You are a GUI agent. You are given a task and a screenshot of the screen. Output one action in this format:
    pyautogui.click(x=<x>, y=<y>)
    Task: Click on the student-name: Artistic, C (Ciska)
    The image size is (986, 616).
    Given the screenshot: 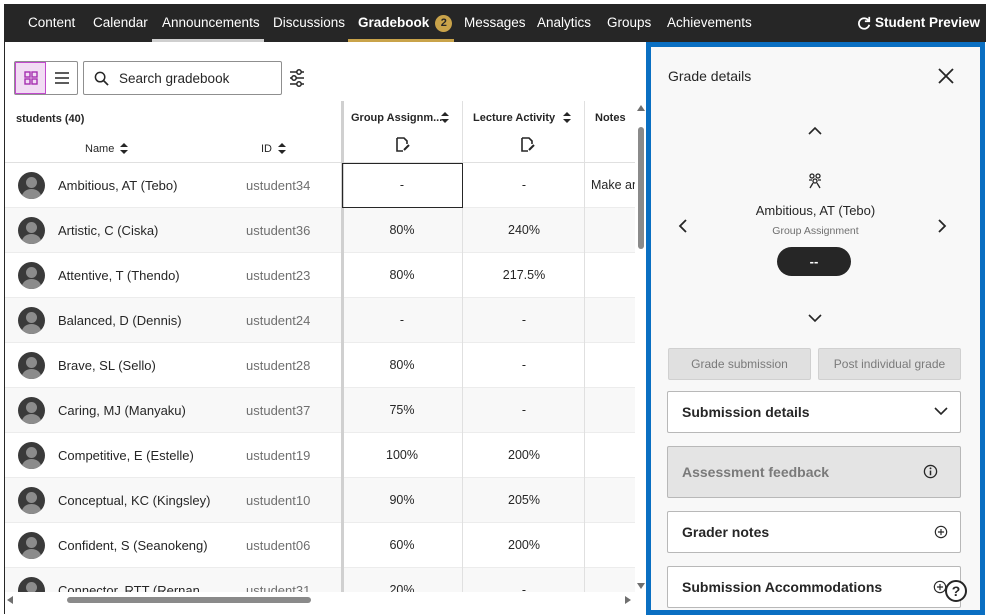 What is the action you would take?
    pyautogui.click(x=108, y=230)
    